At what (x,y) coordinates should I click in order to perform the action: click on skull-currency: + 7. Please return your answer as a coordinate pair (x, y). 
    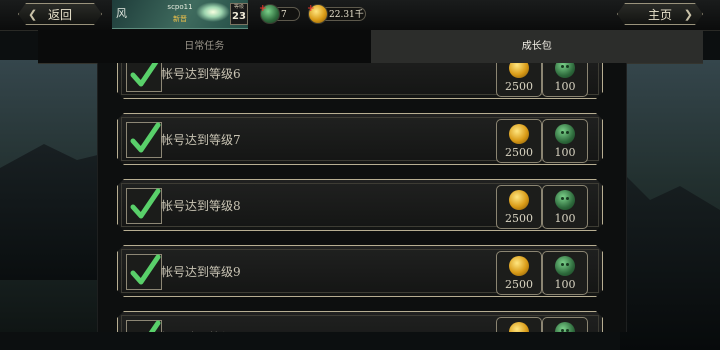
    Looking at the image, I should click on (279, 14).